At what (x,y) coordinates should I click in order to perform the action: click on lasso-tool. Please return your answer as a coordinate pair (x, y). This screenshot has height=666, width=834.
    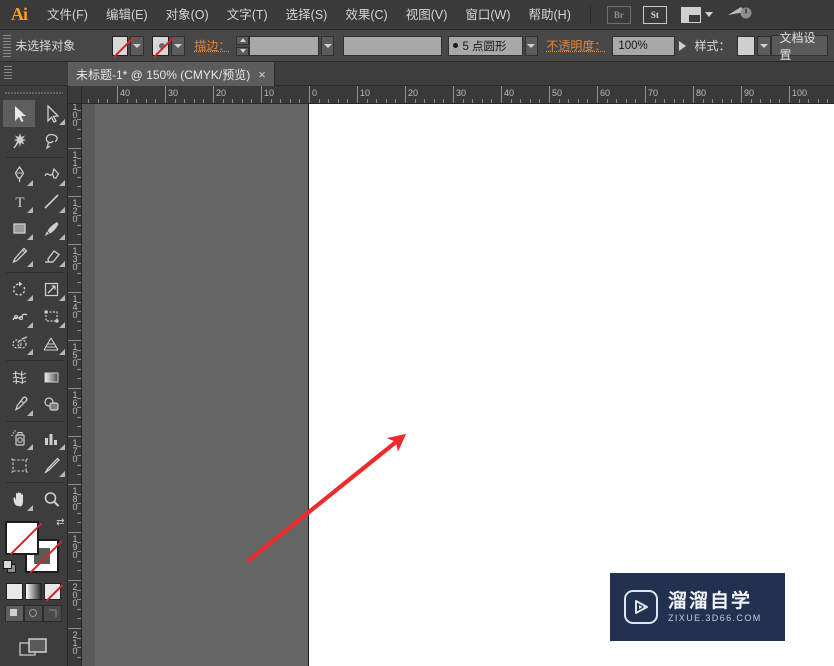
    Looking at the image, I should click on (51, 140).